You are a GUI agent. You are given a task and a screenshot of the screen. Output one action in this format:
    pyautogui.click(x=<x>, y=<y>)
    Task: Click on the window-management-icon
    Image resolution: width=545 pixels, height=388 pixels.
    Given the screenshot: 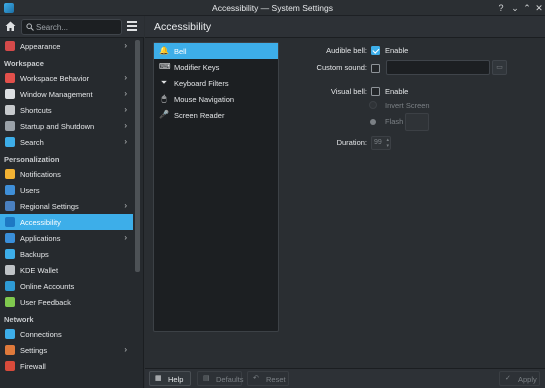 What is the action you would take?
    pyautogui.click(x=10, y=94)
    